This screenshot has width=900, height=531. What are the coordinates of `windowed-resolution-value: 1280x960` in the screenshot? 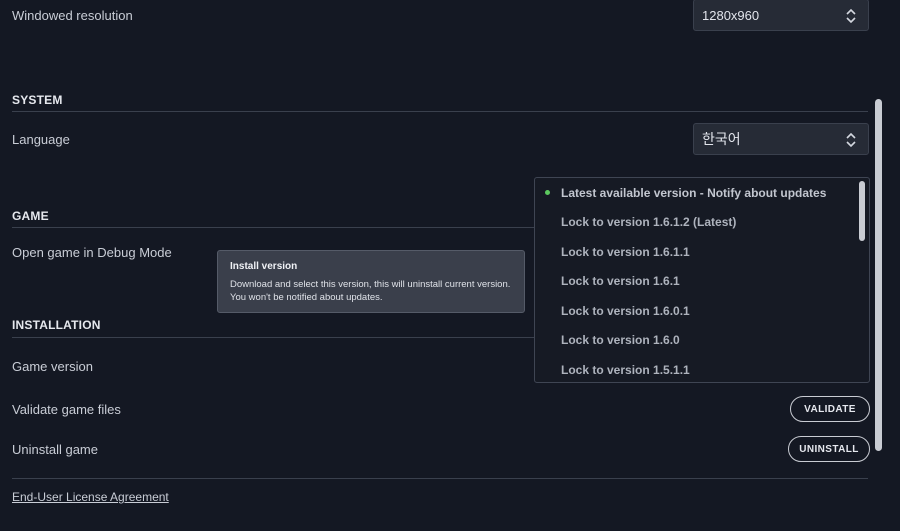 It's located at (731, 15).